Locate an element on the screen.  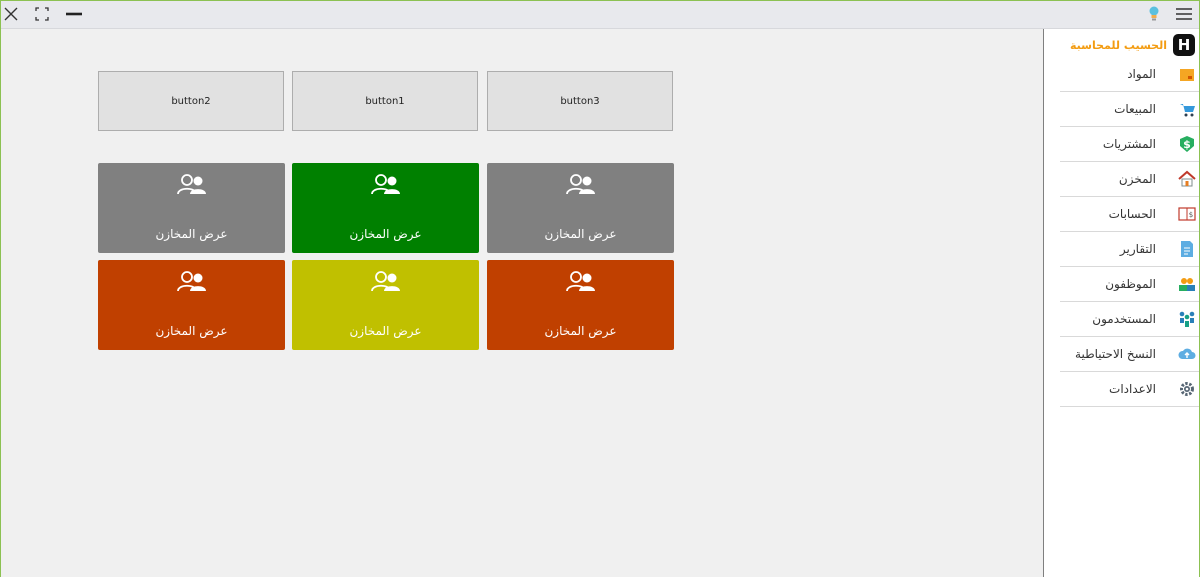
dollar-icon: $ is located at coordinates (1187, 144).